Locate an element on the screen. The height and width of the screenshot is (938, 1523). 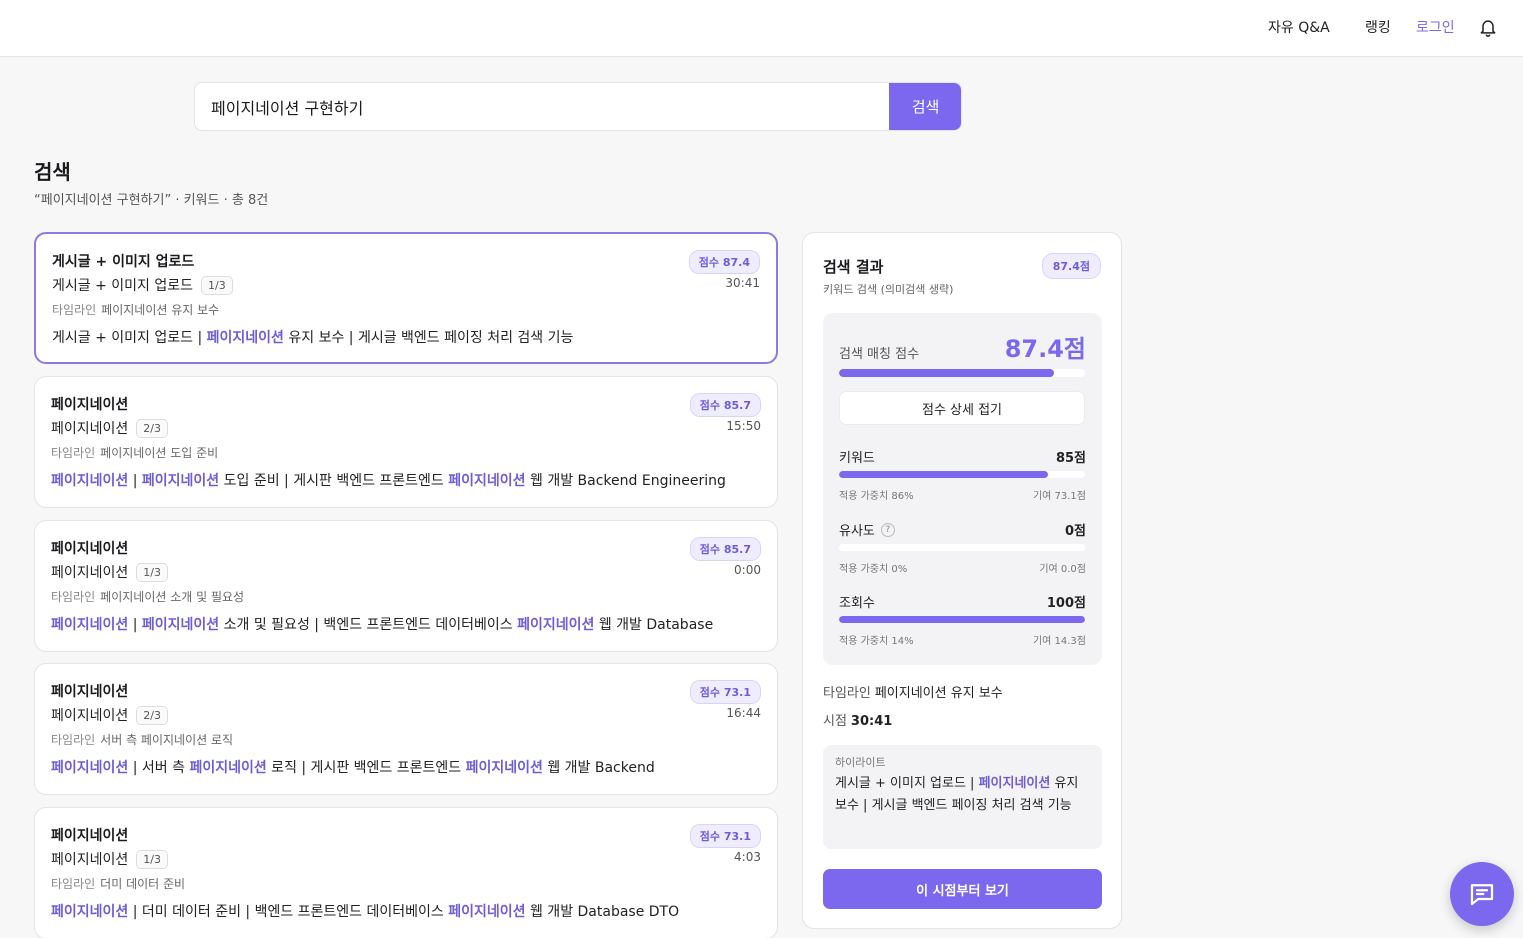
metric-bar-fill is located at coordinates (962, 619).